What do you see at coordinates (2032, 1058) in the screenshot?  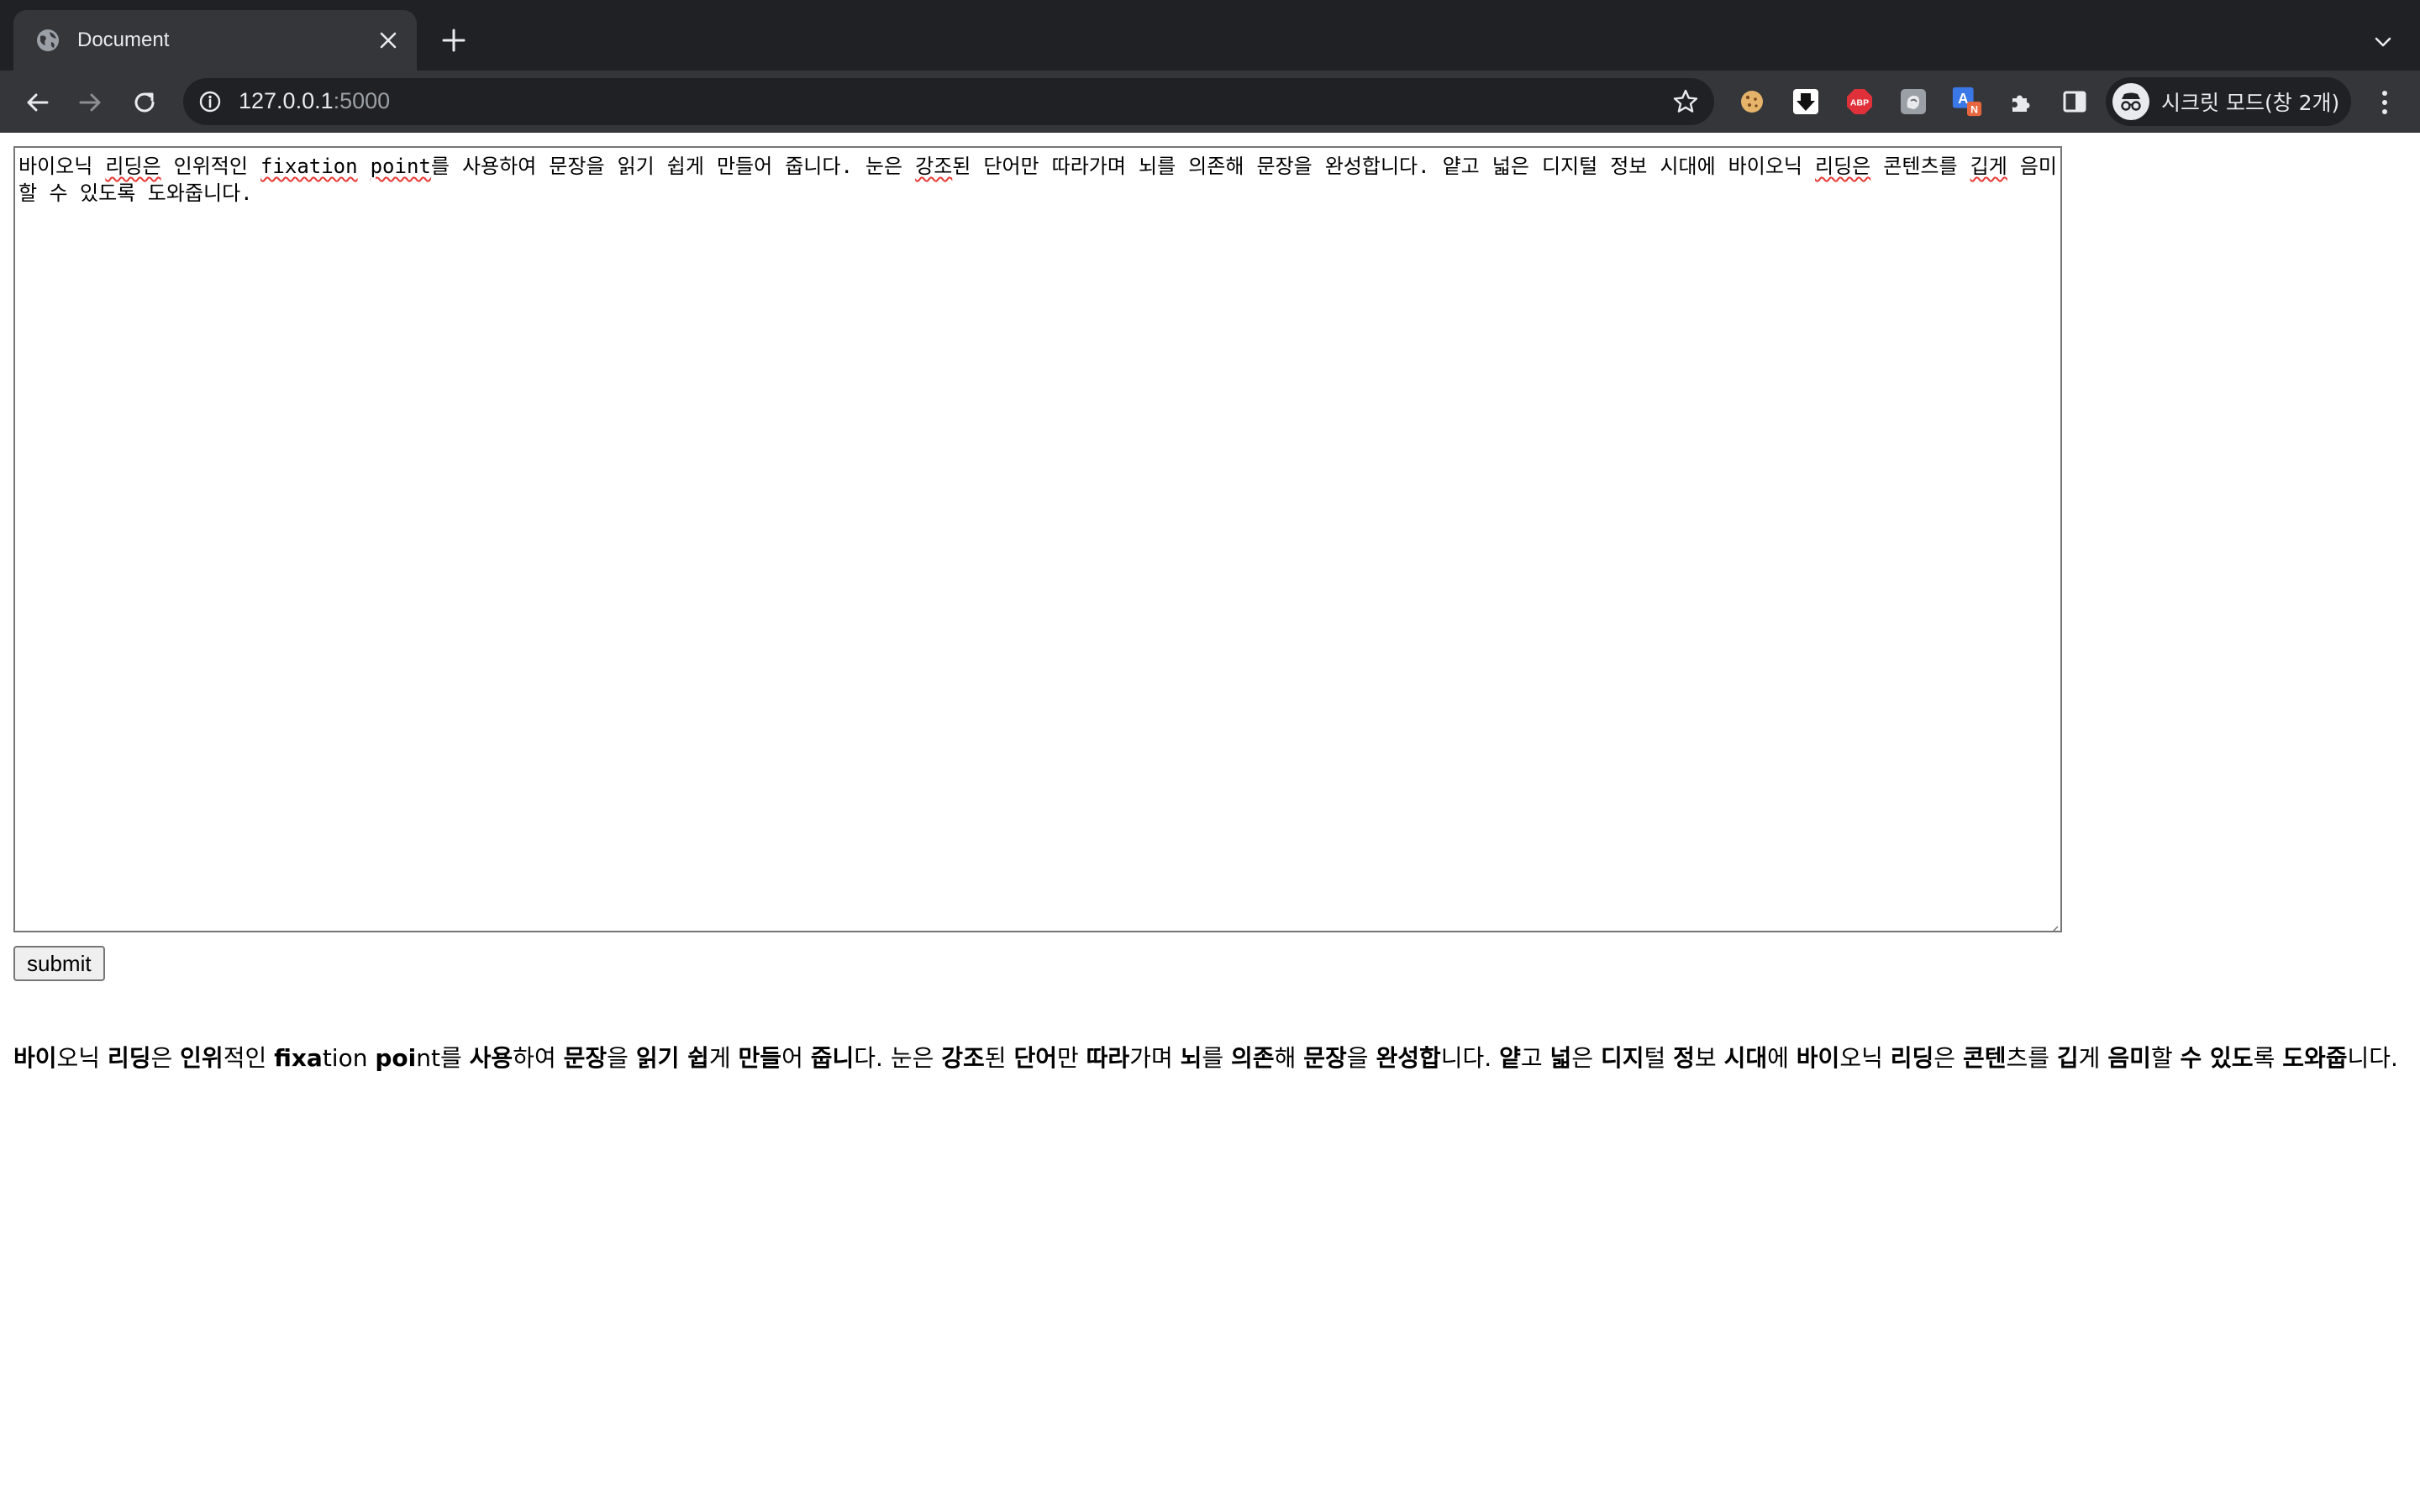 I see `plain-text: 츠를` at bounding box center [2032, 1058].